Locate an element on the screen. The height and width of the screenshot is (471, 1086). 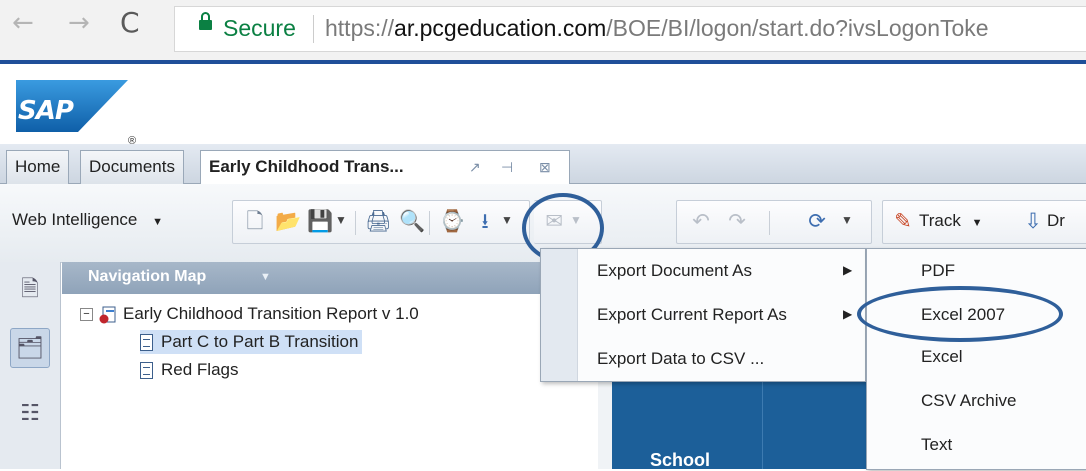
export-icon: ⭳ is located at coordinates (485, 221).